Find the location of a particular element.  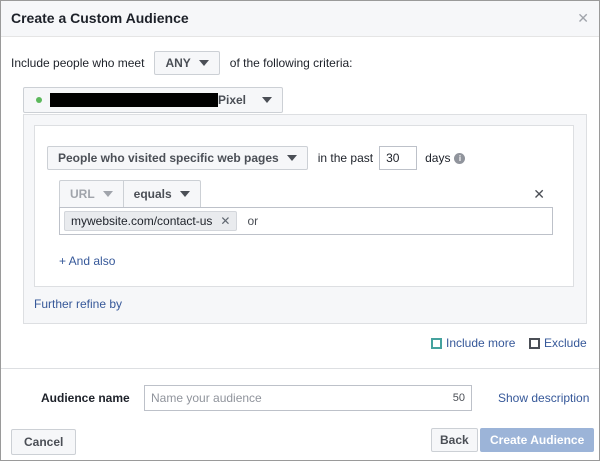

exclude-link: Exclude is located at coordinates (558, 343).